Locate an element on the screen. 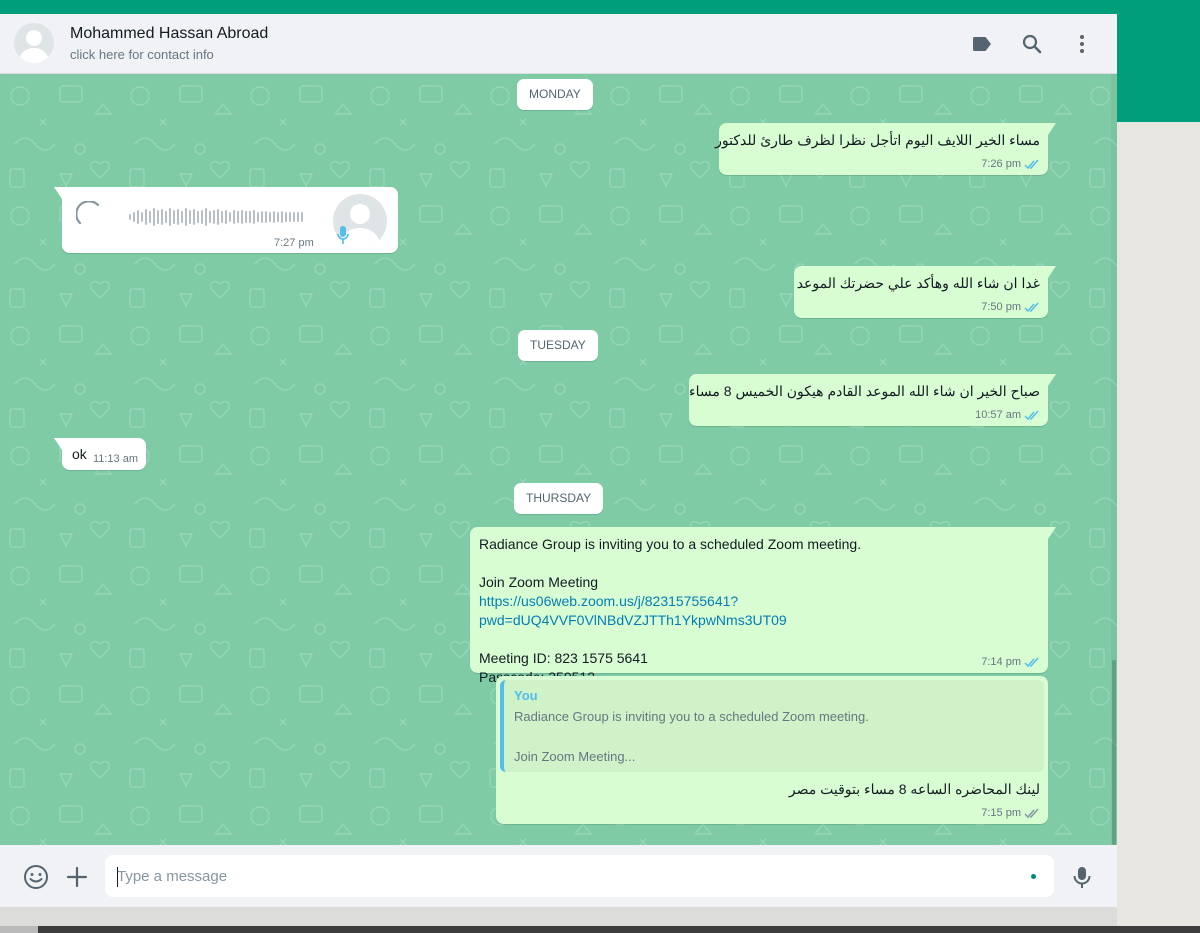 The width and height of the screenshot is (1200, 933). taskbar-strip is located at coordinates (600, 929).